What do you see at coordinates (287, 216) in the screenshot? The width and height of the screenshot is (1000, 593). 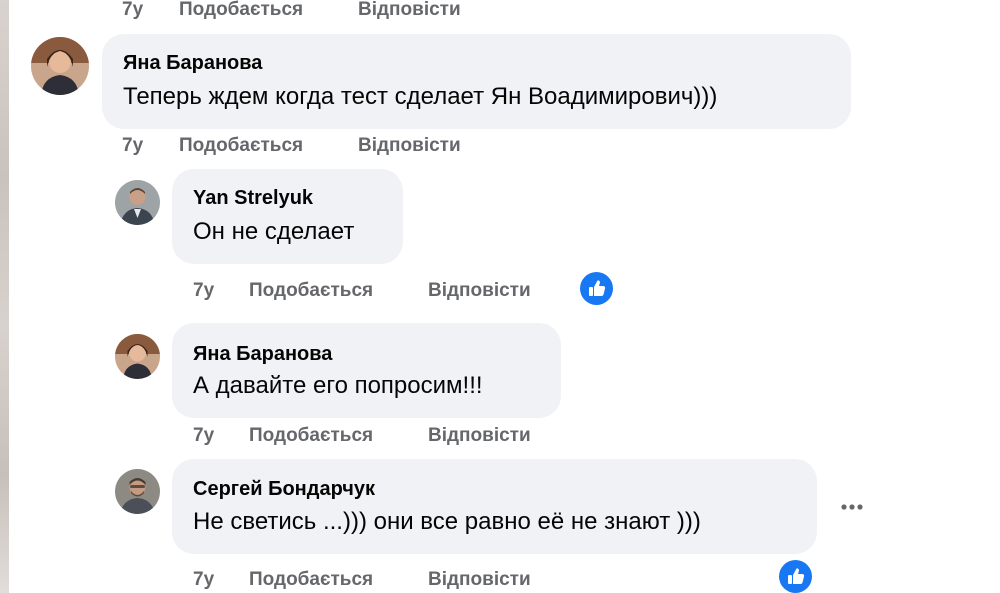 I see `comment-bubble: Yan Strelyuk Он не сделает` at bounding box center [287, 216].